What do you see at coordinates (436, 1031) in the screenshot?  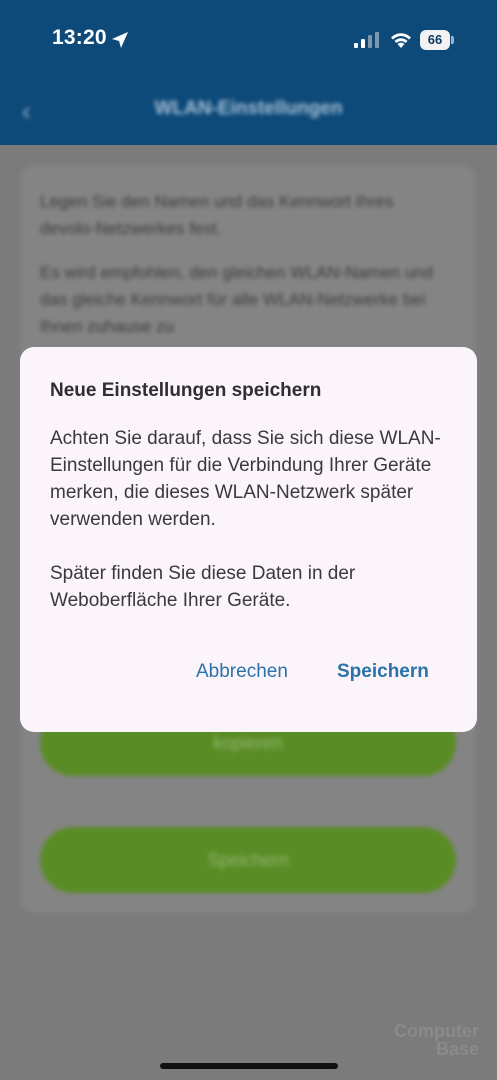 I see `watermark-line-1: Computer` at bounding box center [436, 1031].